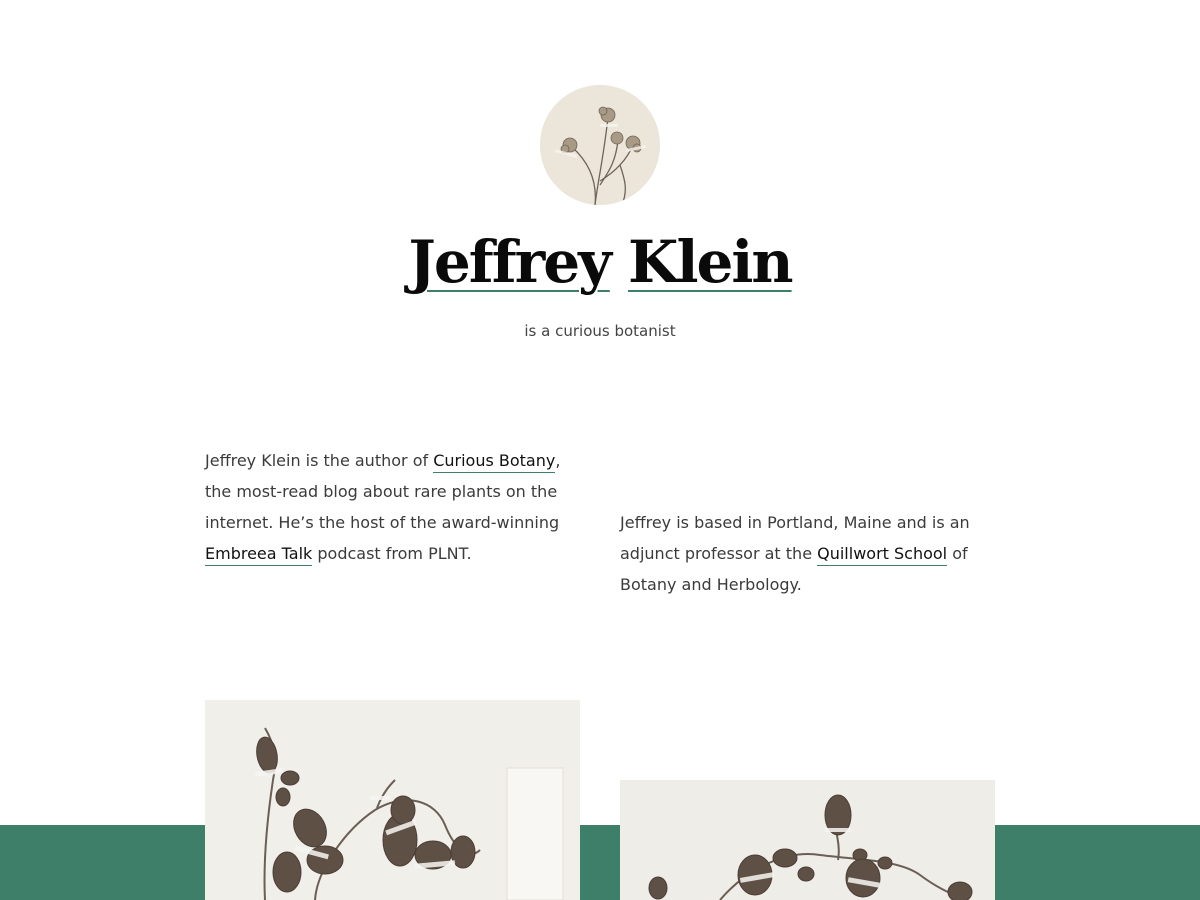 Image resolution: width=1200 pixels, height=900 pixels. I want to click on title-first-name: Jeffrey, so click(509, 262).